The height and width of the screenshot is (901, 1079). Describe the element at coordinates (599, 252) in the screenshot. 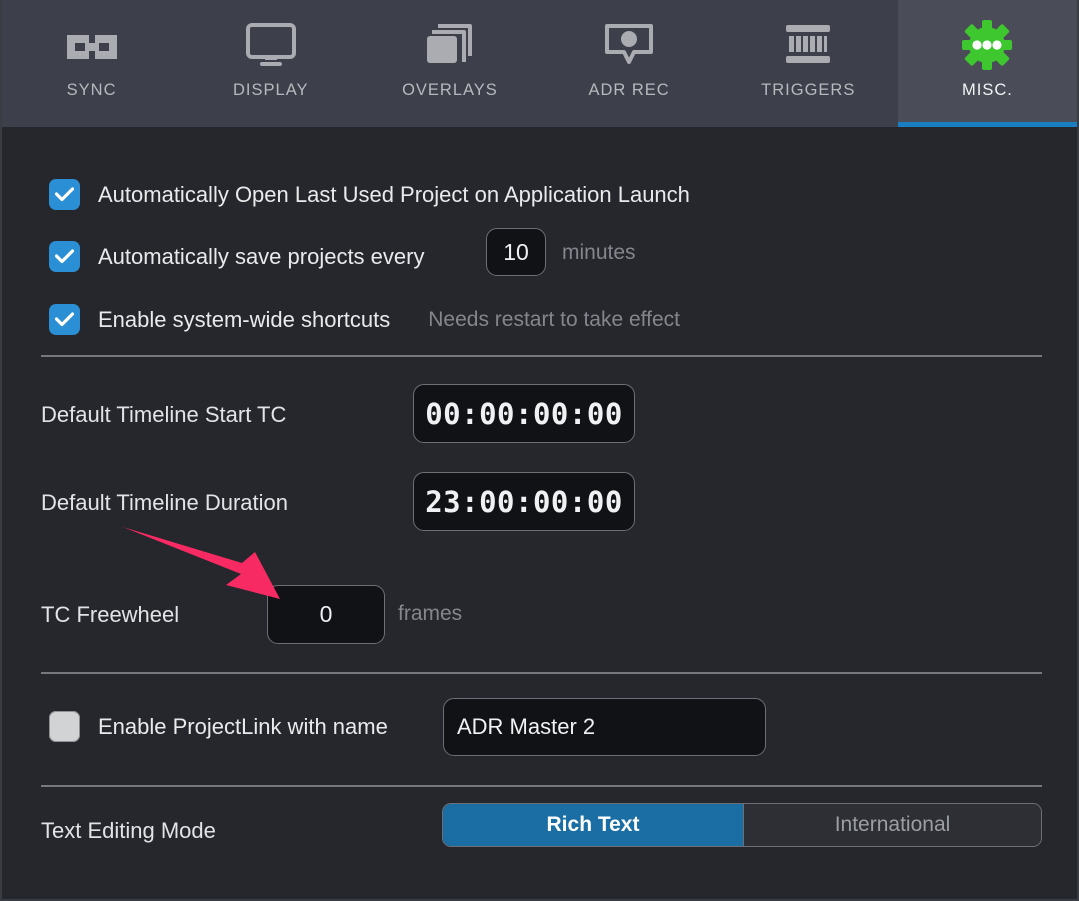

I see `auto-save-unit-label: minutes` at that location.